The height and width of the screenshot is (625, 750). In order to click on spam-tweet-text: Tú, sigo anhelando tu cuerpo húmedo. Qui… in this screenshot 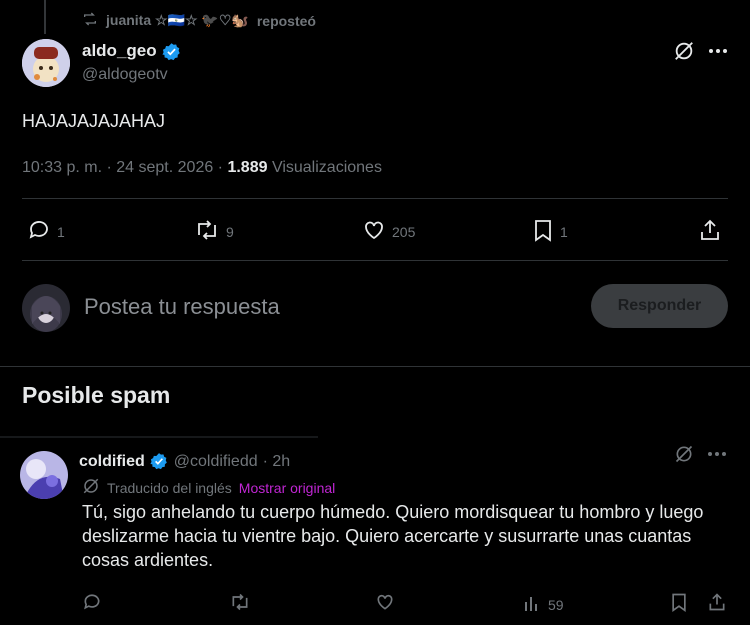, I will do `click(393, 536)`.